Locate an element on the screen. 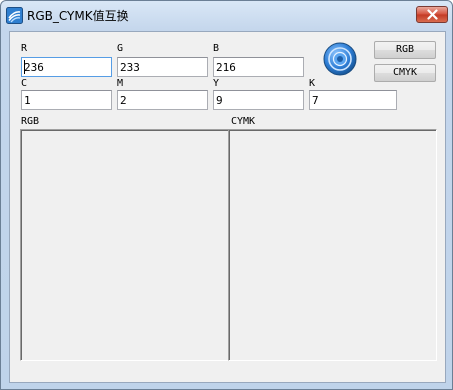 The image size is (453, 390). g-label: G is located at coordinates (120, 48).